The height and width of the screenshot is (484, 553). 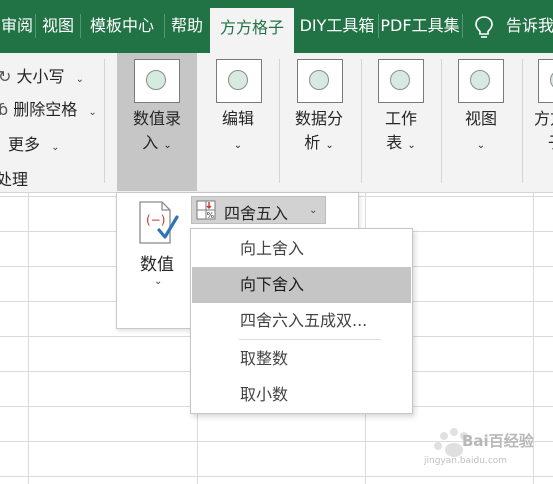 I want to click on case-label: 大小写, so click(x=40, y=76).